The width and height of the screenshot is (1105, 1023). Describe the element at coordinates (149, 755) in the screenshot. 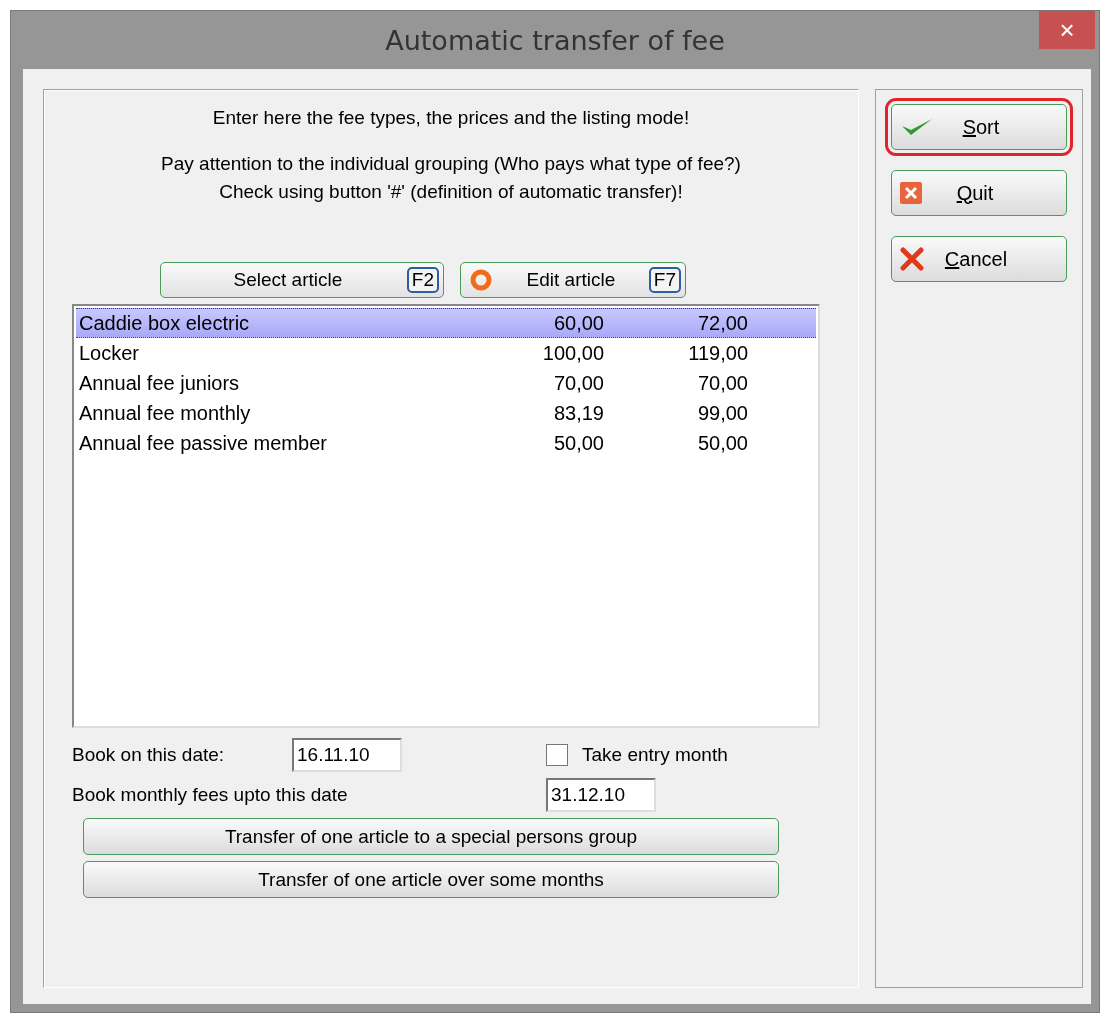

I see `book-date-label: Book on this date:` at that location.